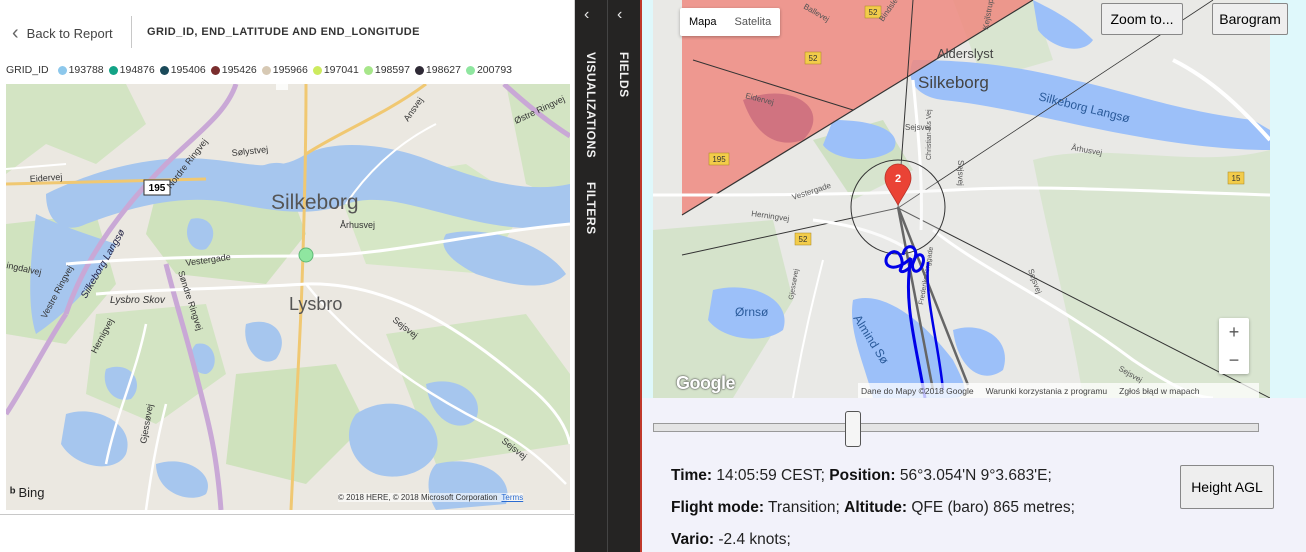 This screenshot has width=1306, height=552. I want to click on map-label-arhusvej: Århusvej, so click(357, 225).